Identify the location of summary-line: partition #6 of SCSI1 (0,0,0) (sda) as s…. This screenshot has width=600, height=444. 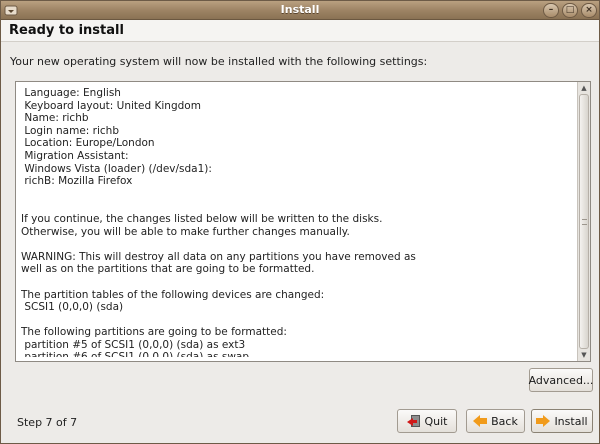
(297, 354).